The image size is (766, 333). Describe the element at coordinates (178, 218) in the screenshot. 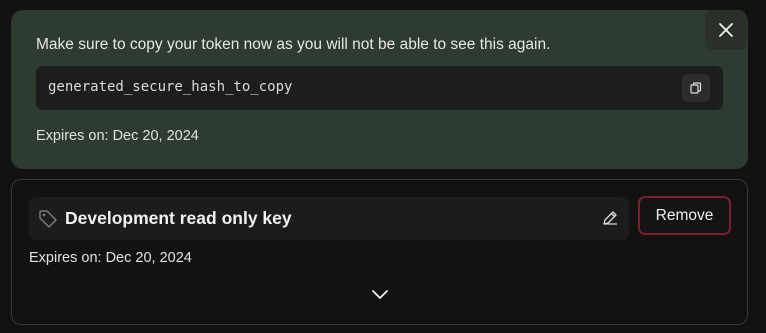

I see `key-name: Development read only key` at that location.